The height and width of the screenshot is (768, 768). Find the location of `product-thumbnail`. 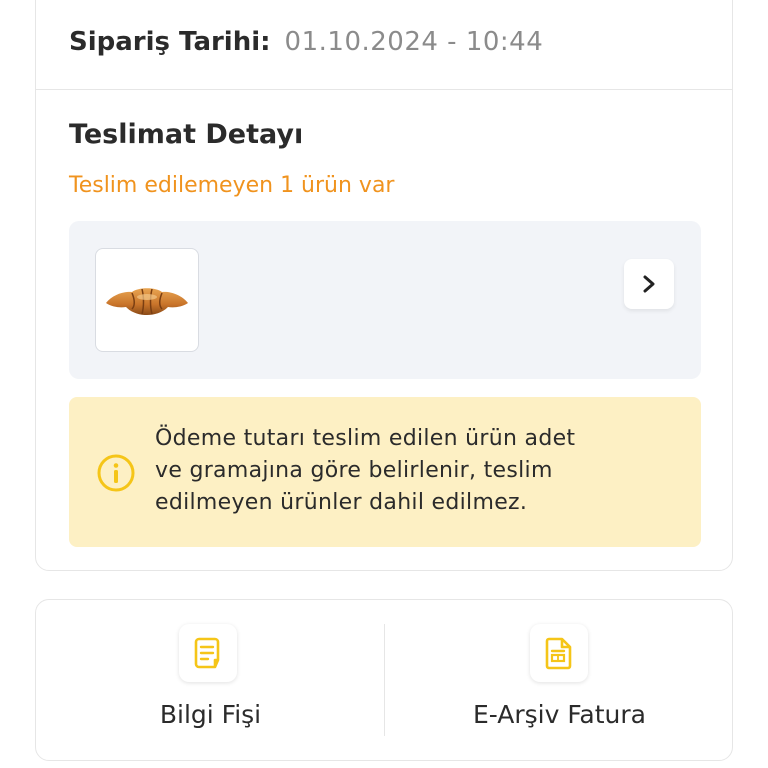

product-thumbnail is located at coordinates (147, 300).